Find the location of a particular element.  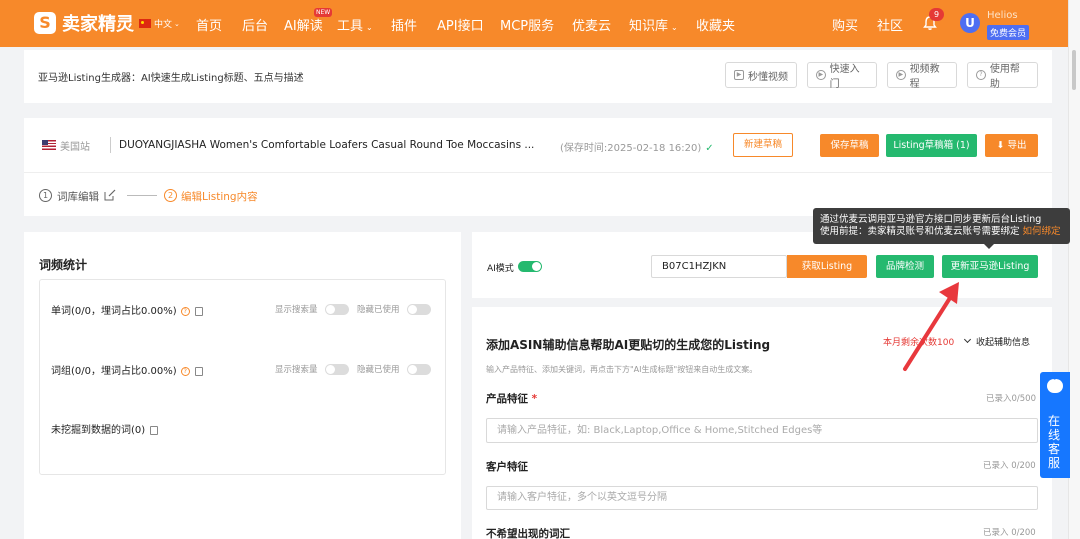

help-circle-icon: ? is located at coordinates (981, 75).